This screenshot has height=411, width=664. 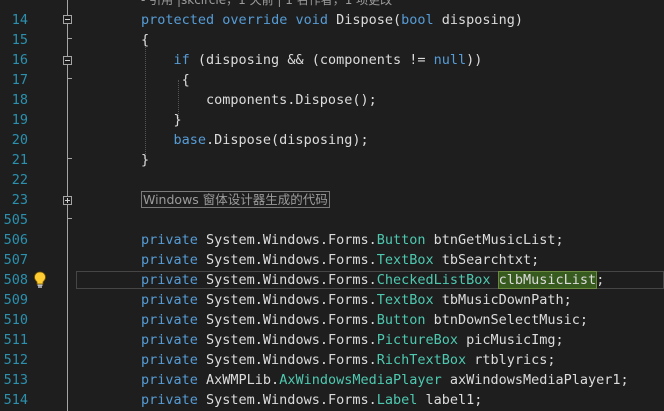 I want to click on line-number: 510, so click(x=15, y=320).